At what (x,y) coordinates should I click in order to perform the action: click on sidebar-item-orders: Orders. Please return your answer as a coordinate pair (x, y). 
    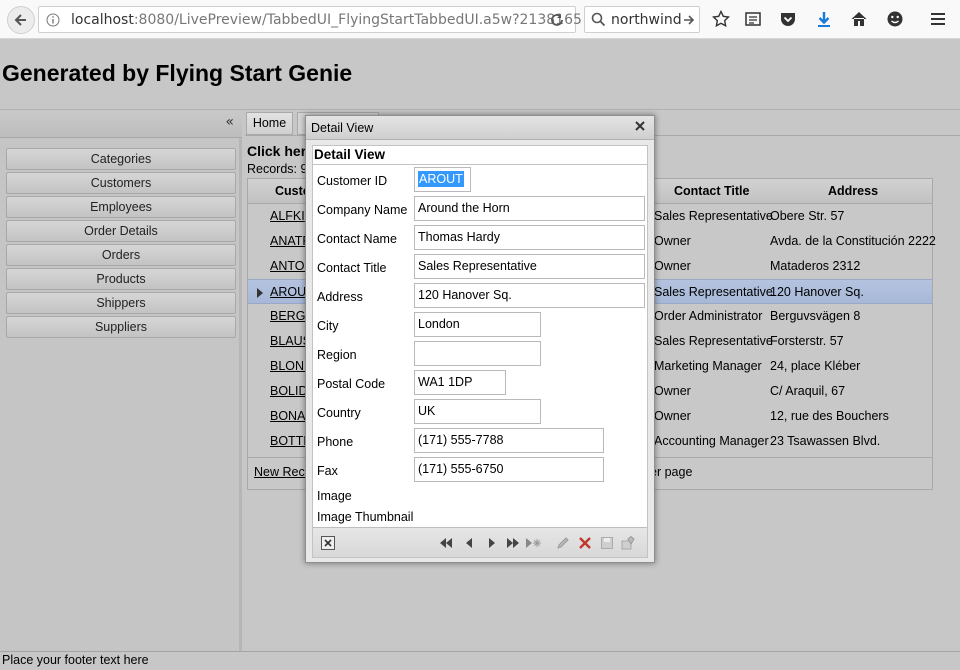
    Looking at the image, I should click on (121, 255).